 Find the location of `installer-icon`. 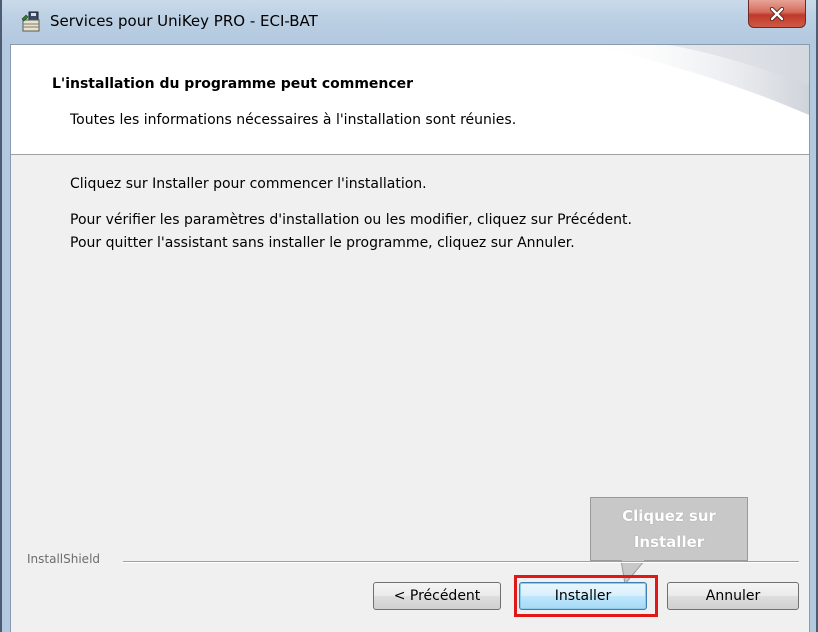

installer-icon is located at coordinates (31, 22).